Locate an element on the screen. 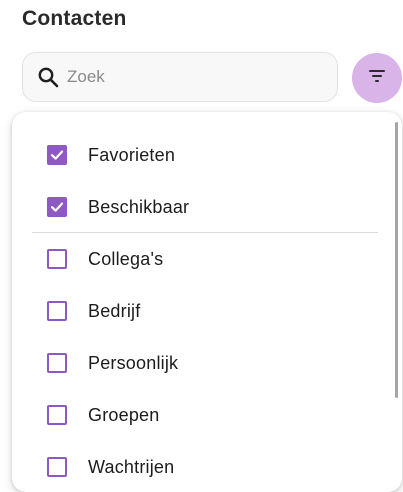 This screenshot has width=403, height=492. search-bar is located at coordinates (180, 77).